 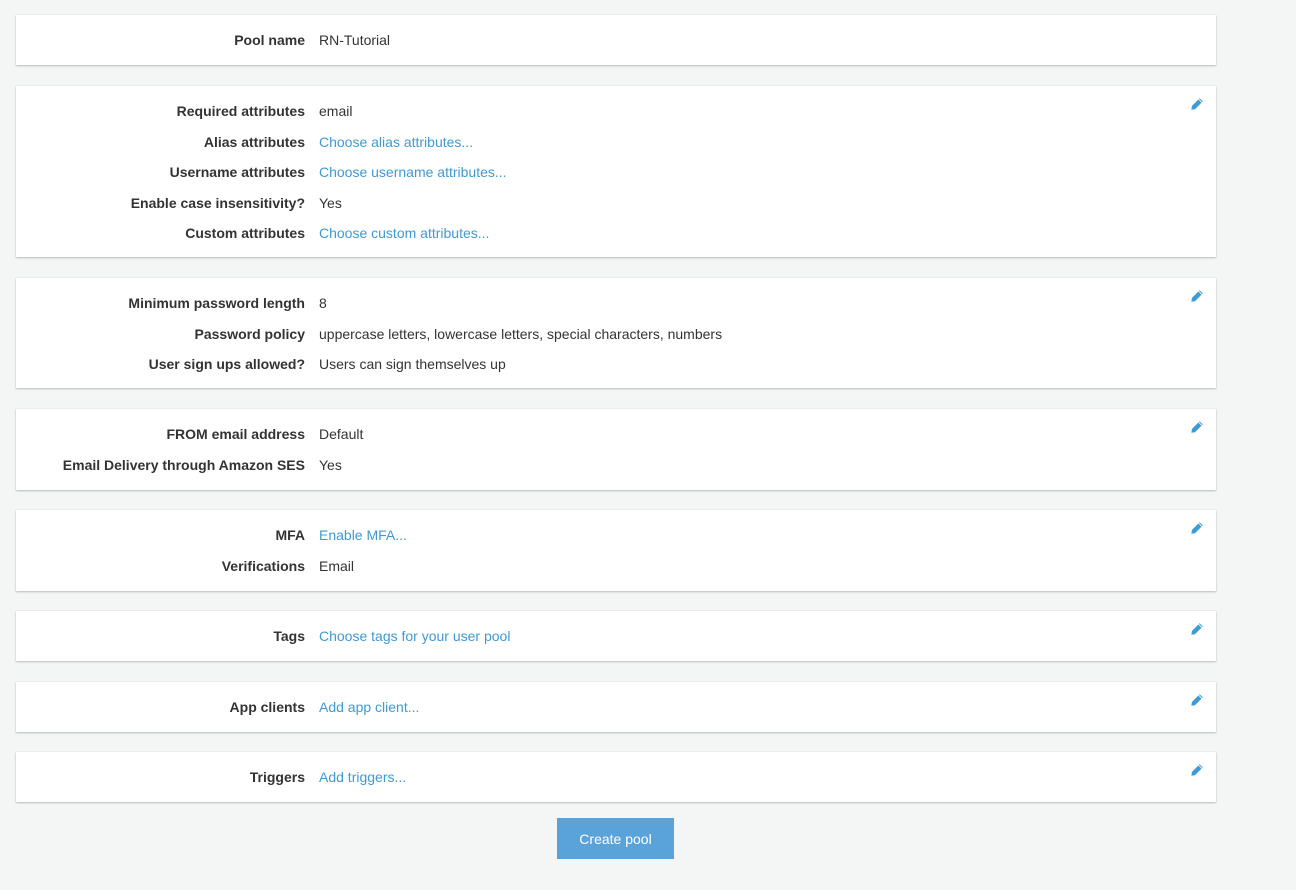 What do you see at coordinates (336, 111) in the screenshot?
I see `required-attributes-value: email` at bounding box center [336, 111].